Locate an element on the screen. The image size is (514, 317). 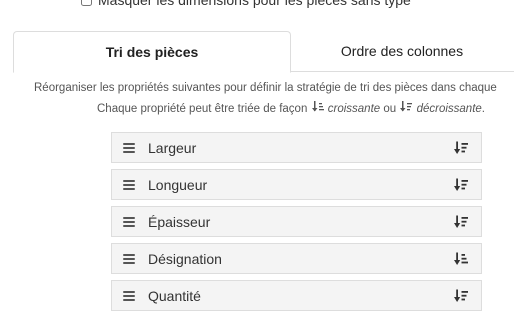
ascending-label: croissante is located at coordinates (354, 109).